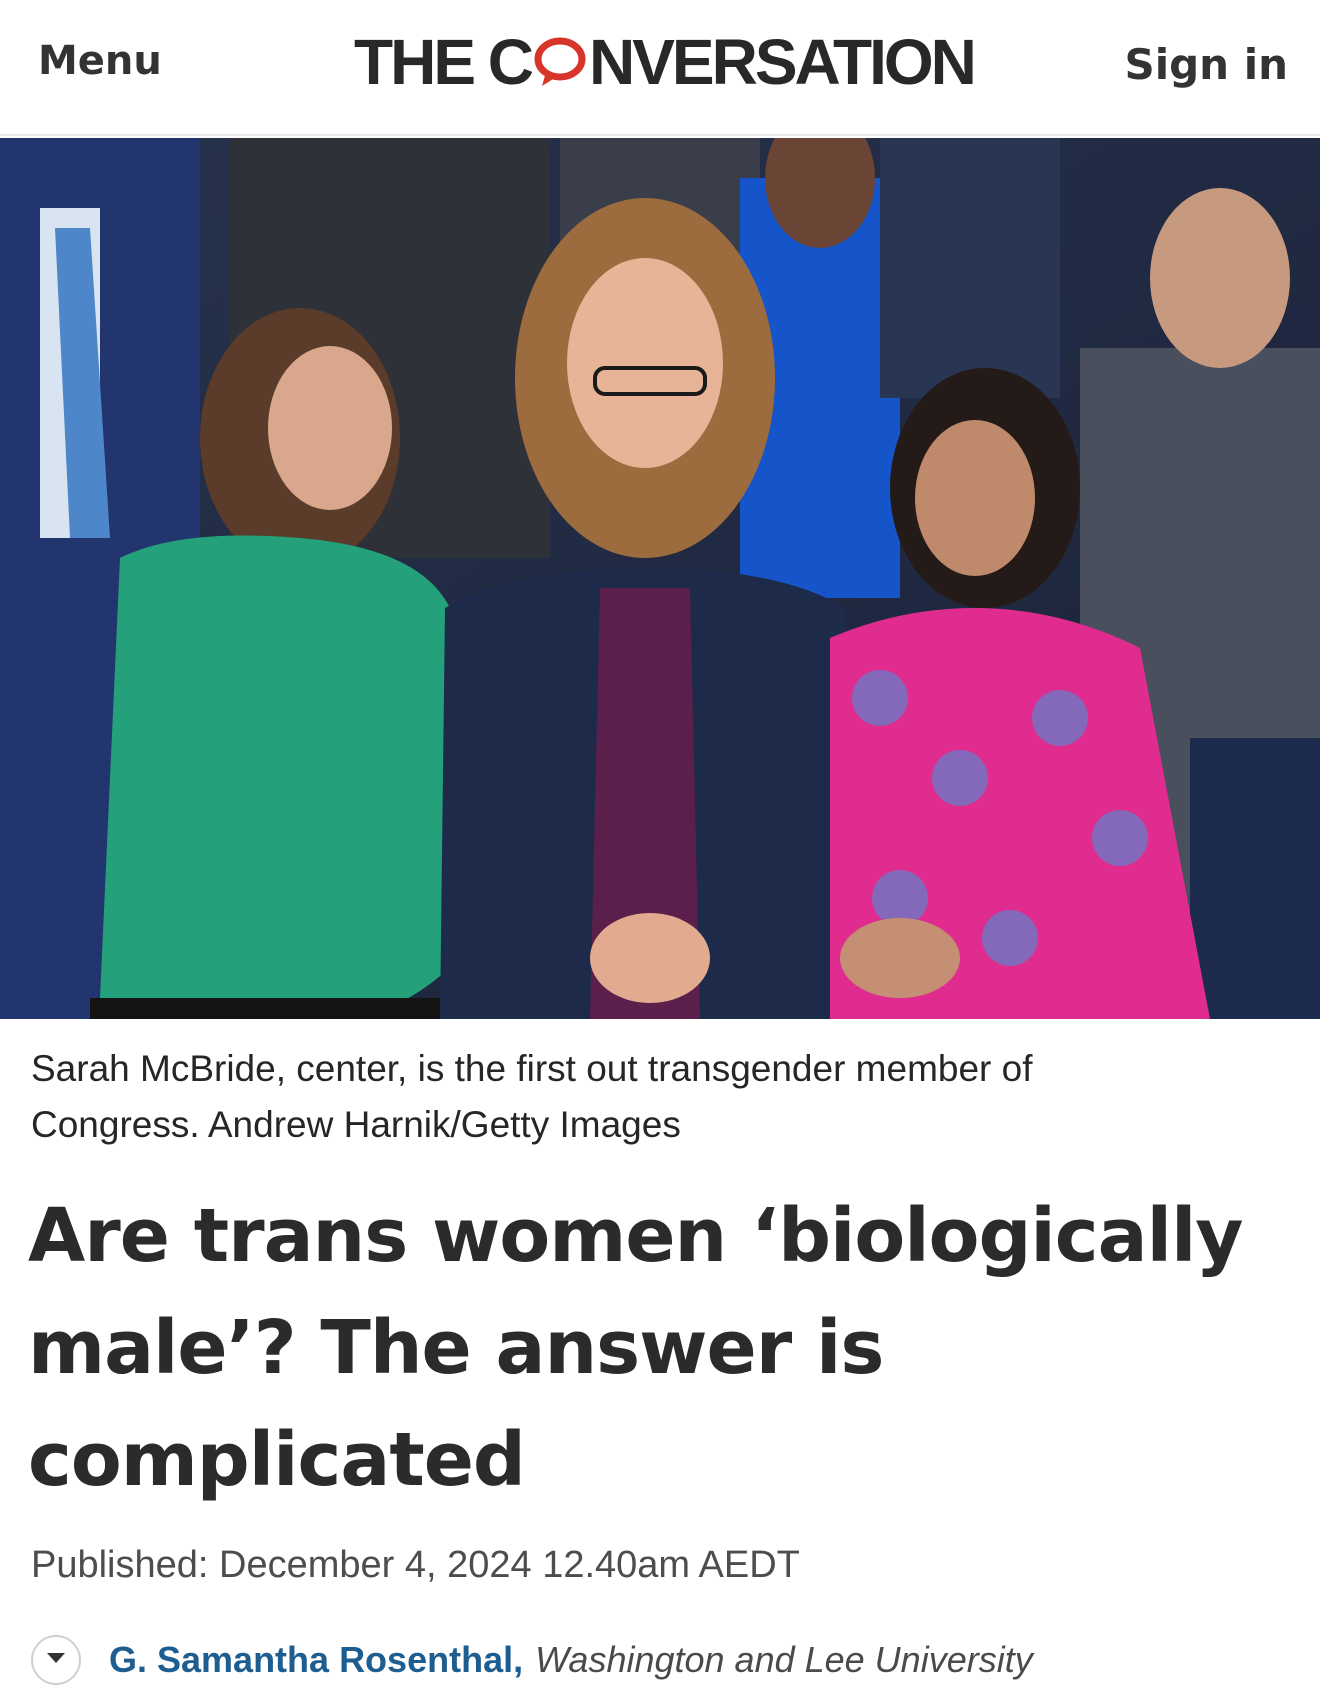  What do you see at coordinates (784, 1659) in the screenshot?
I see `author-affiliation: Washington and Lee University` at bounding box center [784, 1659].